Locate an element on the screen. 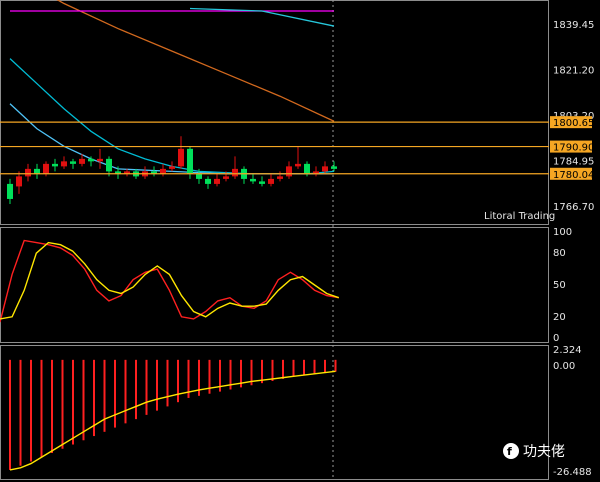  price-level-label: 1780.04 is located at coordinates (573, 175).